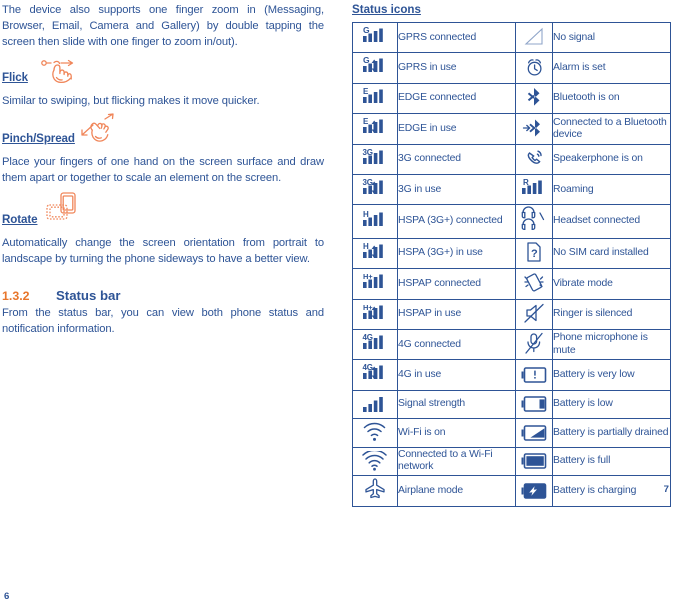 This screenshot has width=674, height=614. What do you see at coordinates (534, 68) in the screenshot?
I see `alarm-clock-icon` at bounding box center [534, 68].